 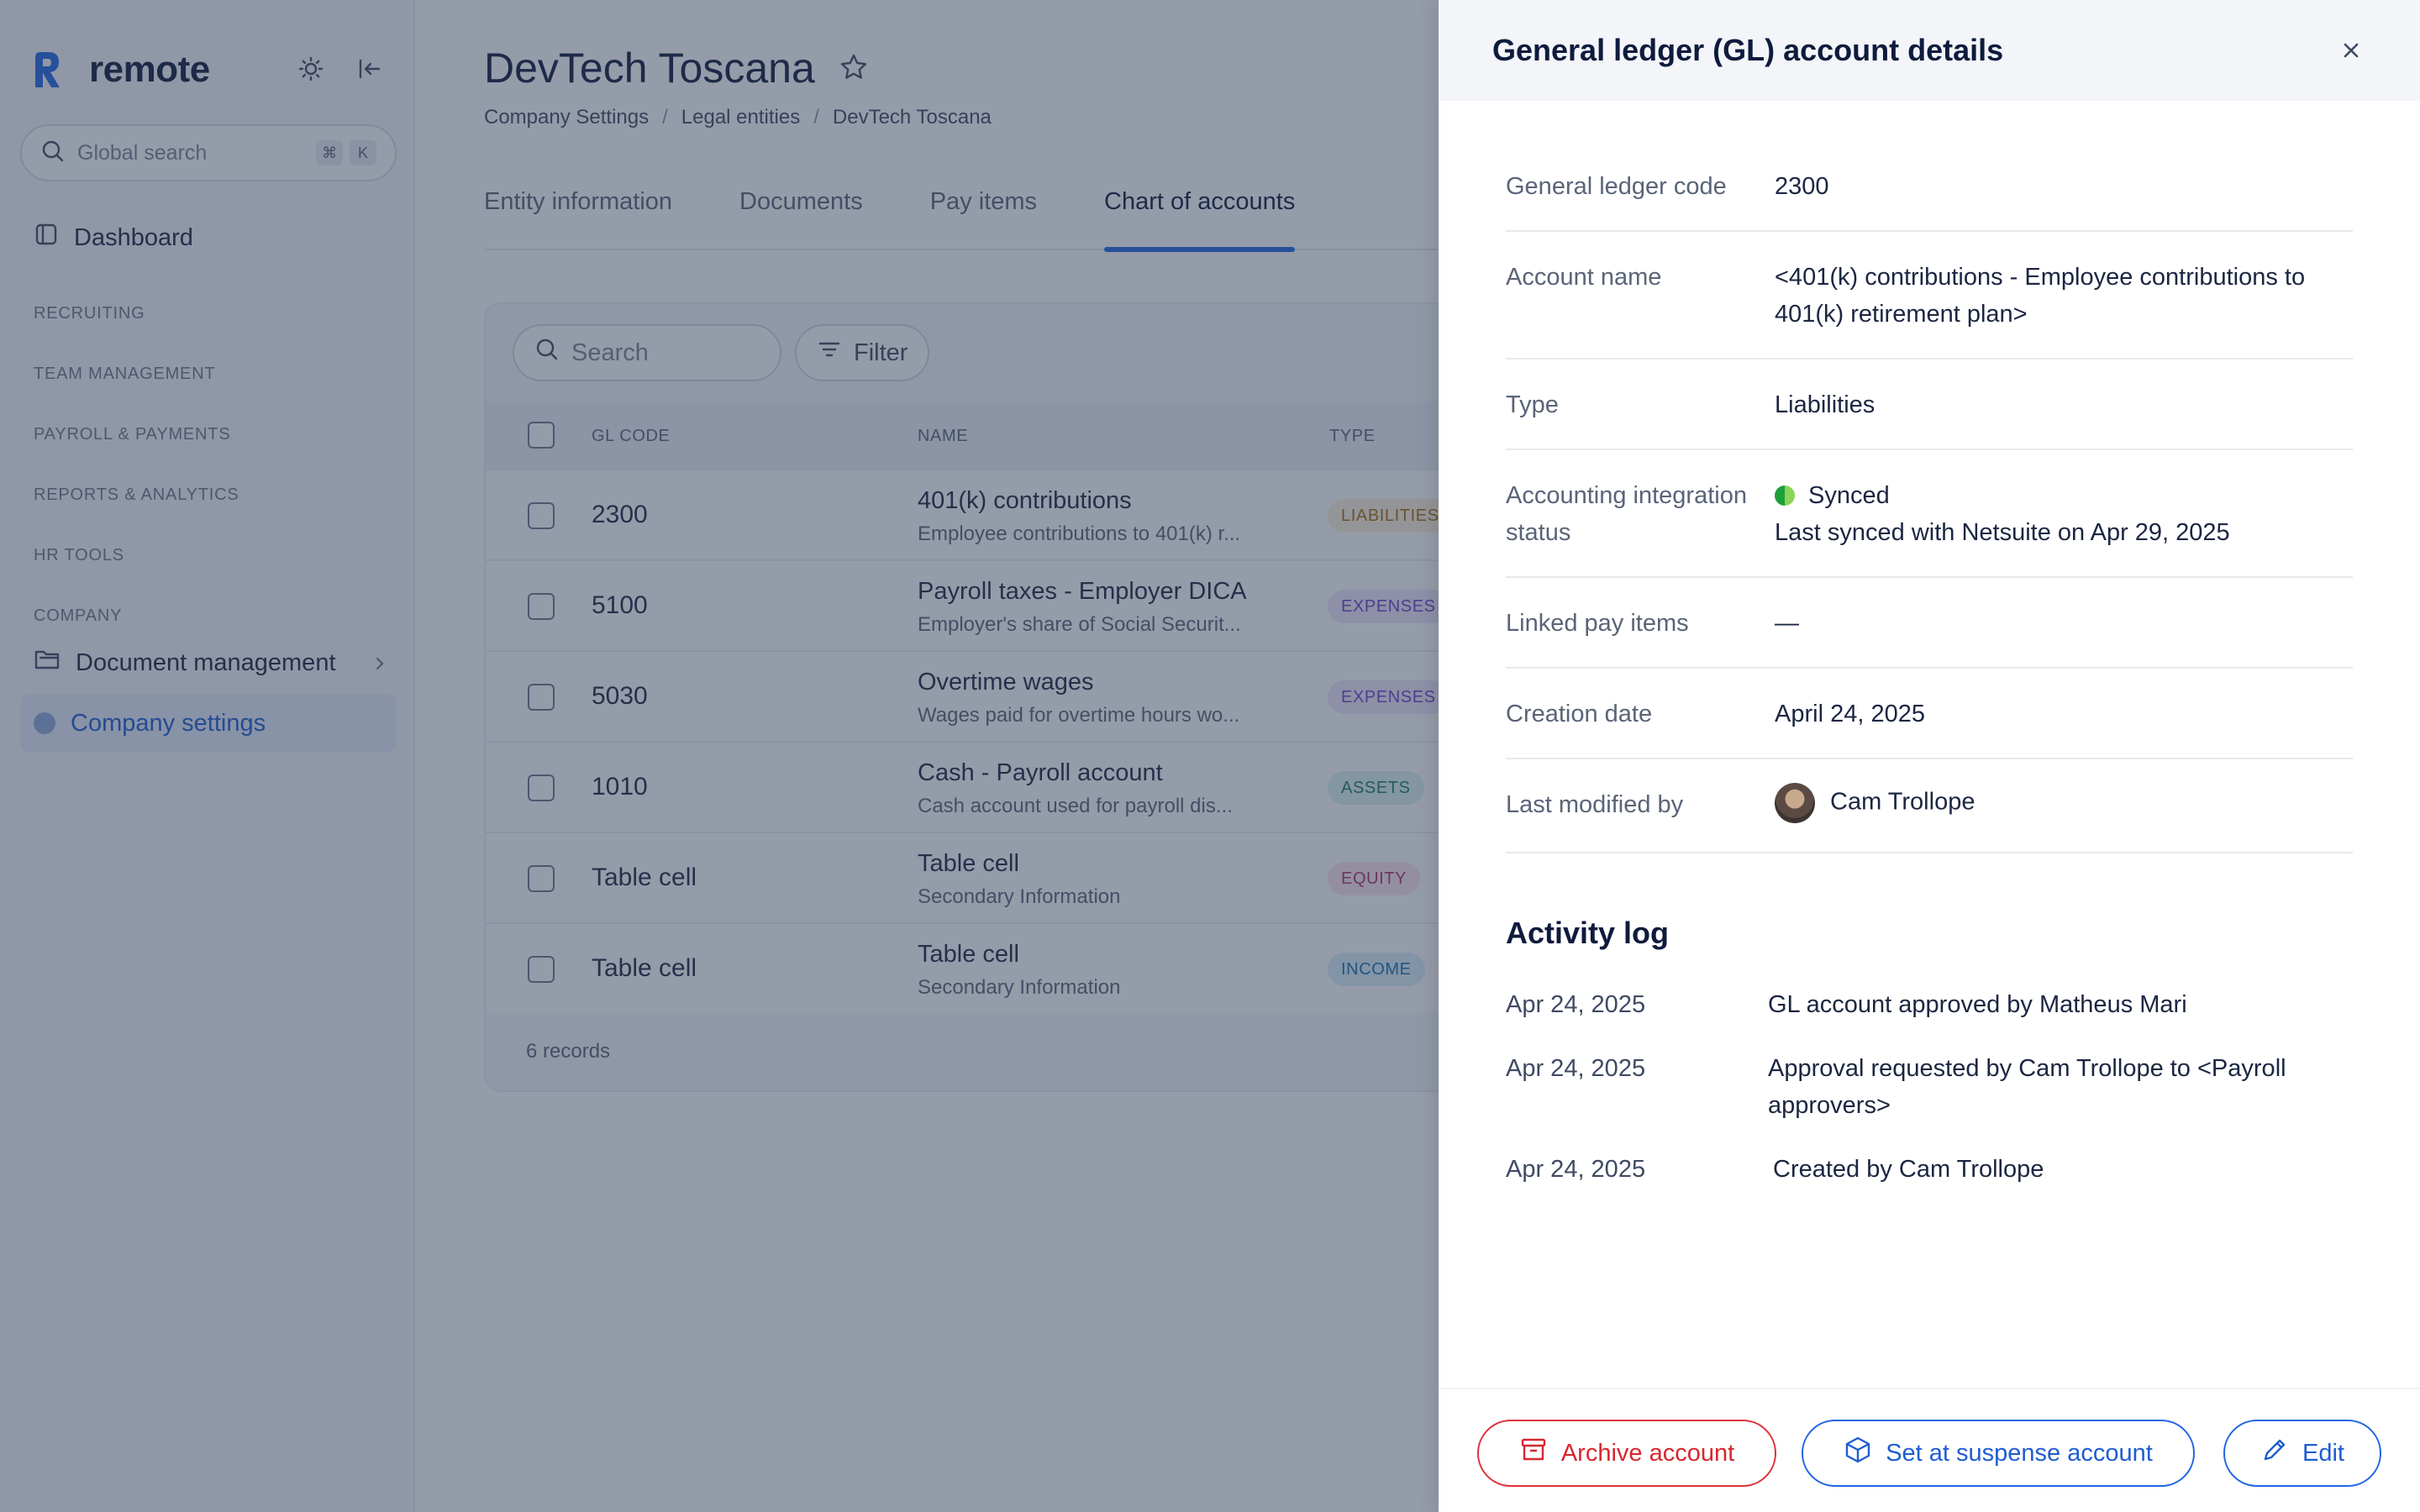 What do you see at coordinates (1648, 1453) in the screenshot?
I see `archive-account-label: Archive account` at bounding box center [1648, 1453].